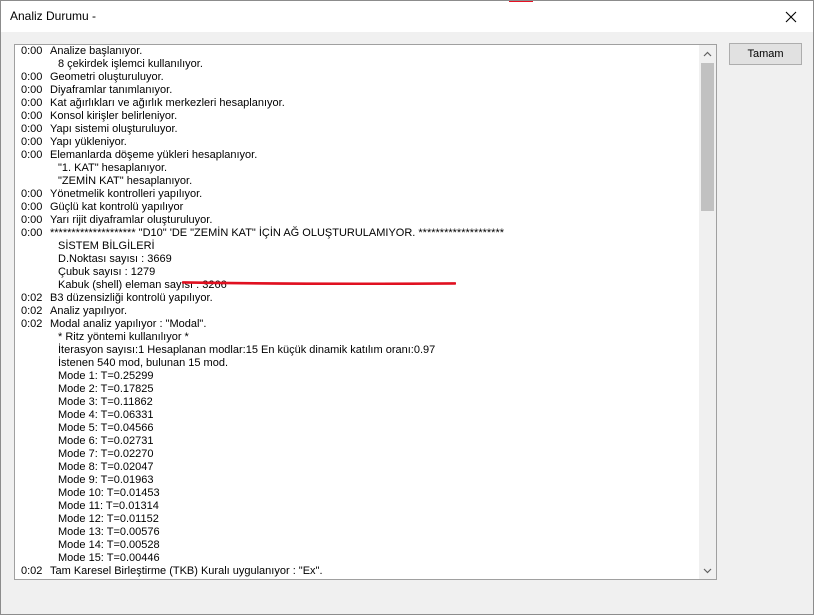  Describe the element at coordinates (359, 272) in the screenshot. I see `log-line: Çubuk sayısı : 1279` at that location.